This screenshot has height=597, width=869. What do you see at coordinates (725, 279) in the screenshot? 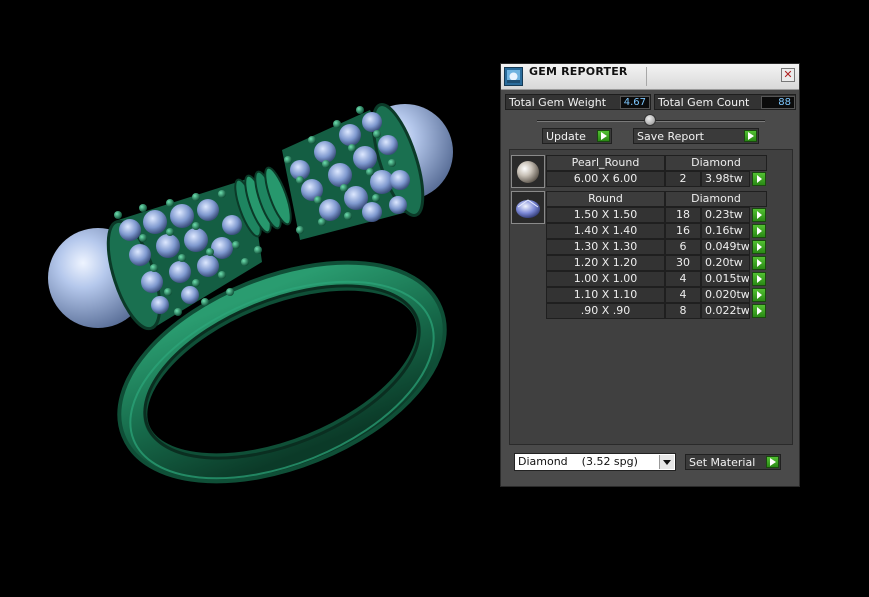
I see `gem-weight: 0.015tw` at bounding box center [725, 279].